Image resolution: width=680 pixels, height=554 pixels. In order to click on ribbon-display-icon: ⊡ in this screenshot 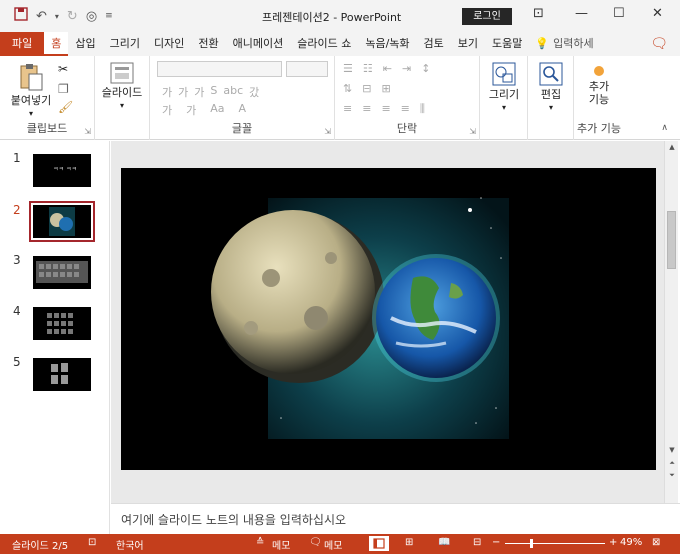, I will do `click(538, 13)`.